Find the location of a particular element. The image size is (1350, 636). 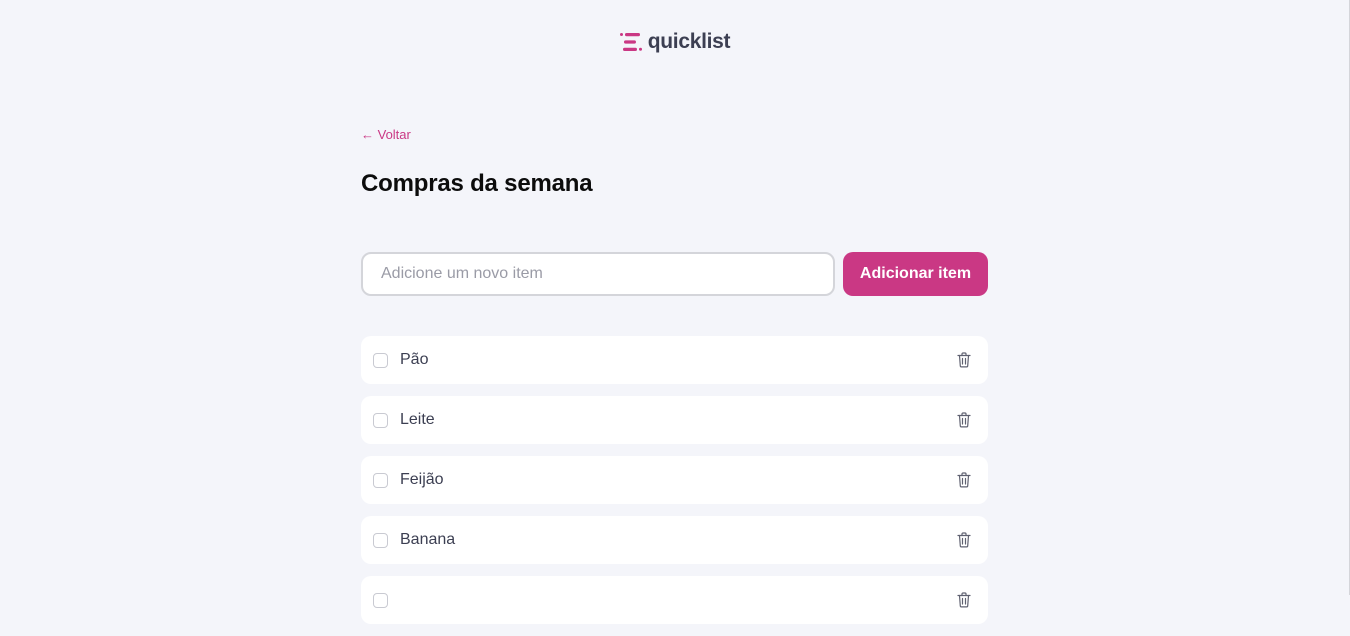

new-item-input is located at coordinates (598, 274).